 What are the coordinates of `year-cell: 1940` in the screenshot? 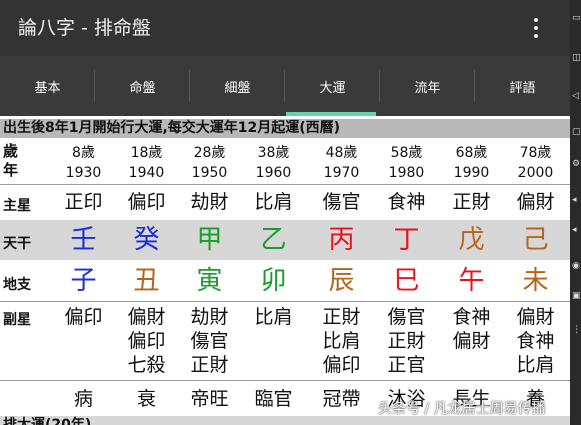 It's located at (146, 173).